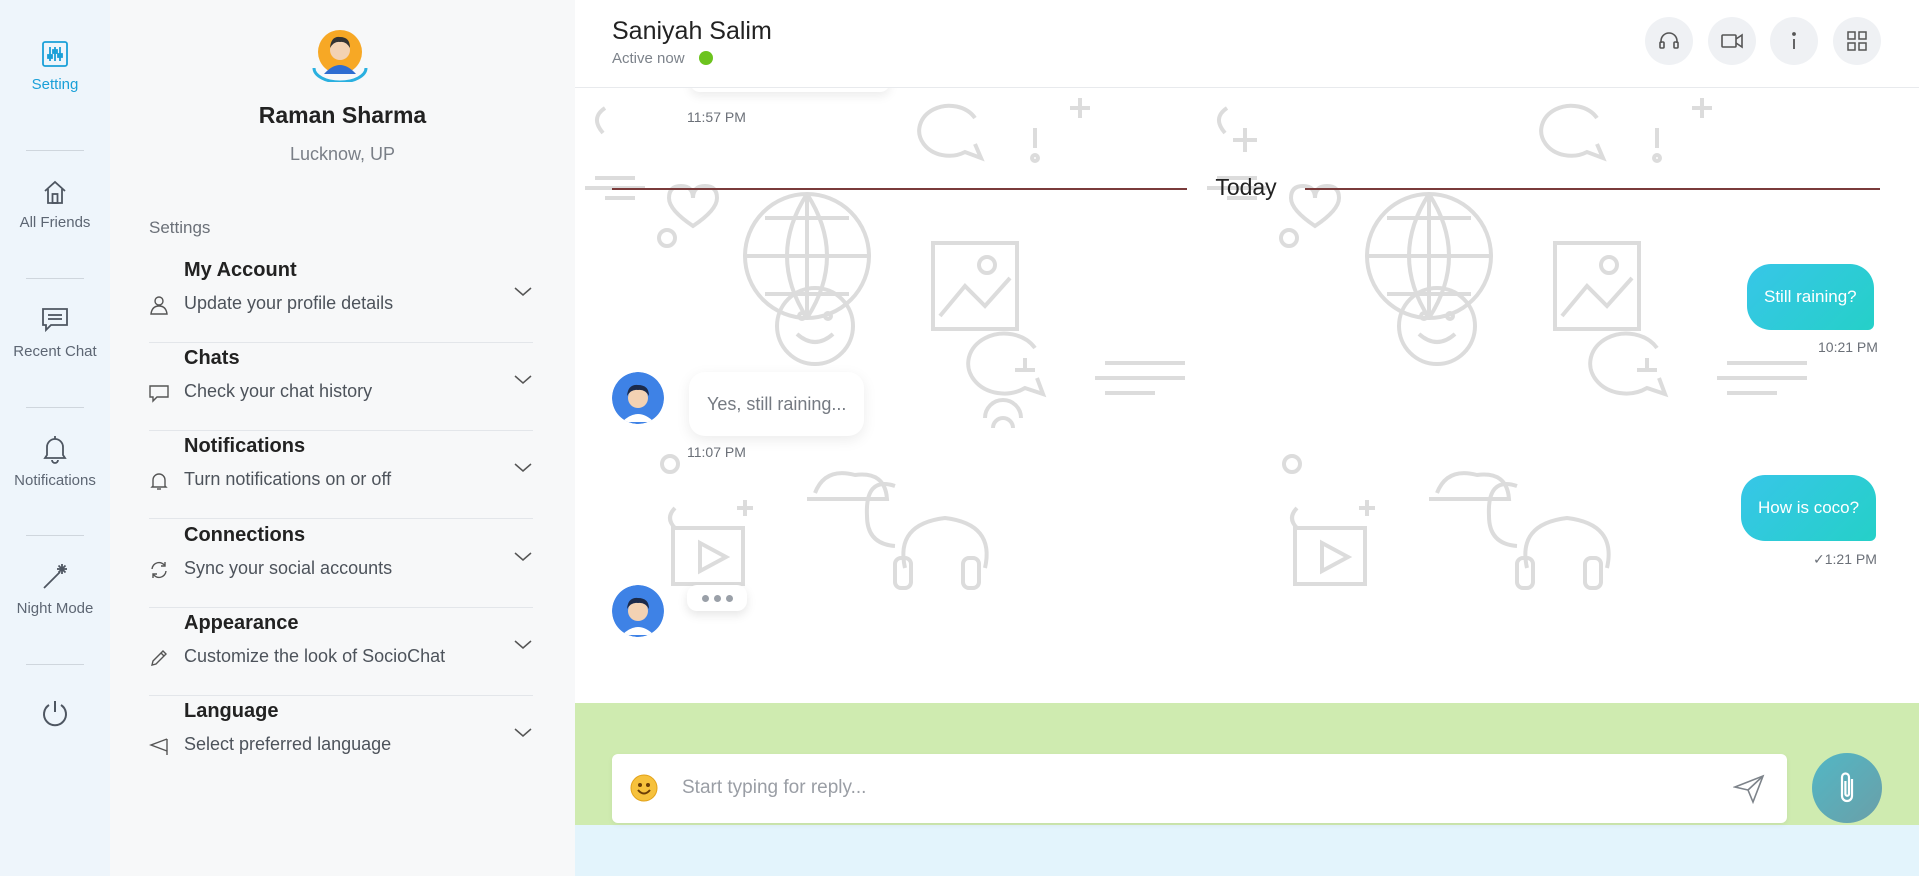  Describe the element at coordinates (1845, 559) in the screenshot. I see `message-time: ✓1:21 PM` at that location.